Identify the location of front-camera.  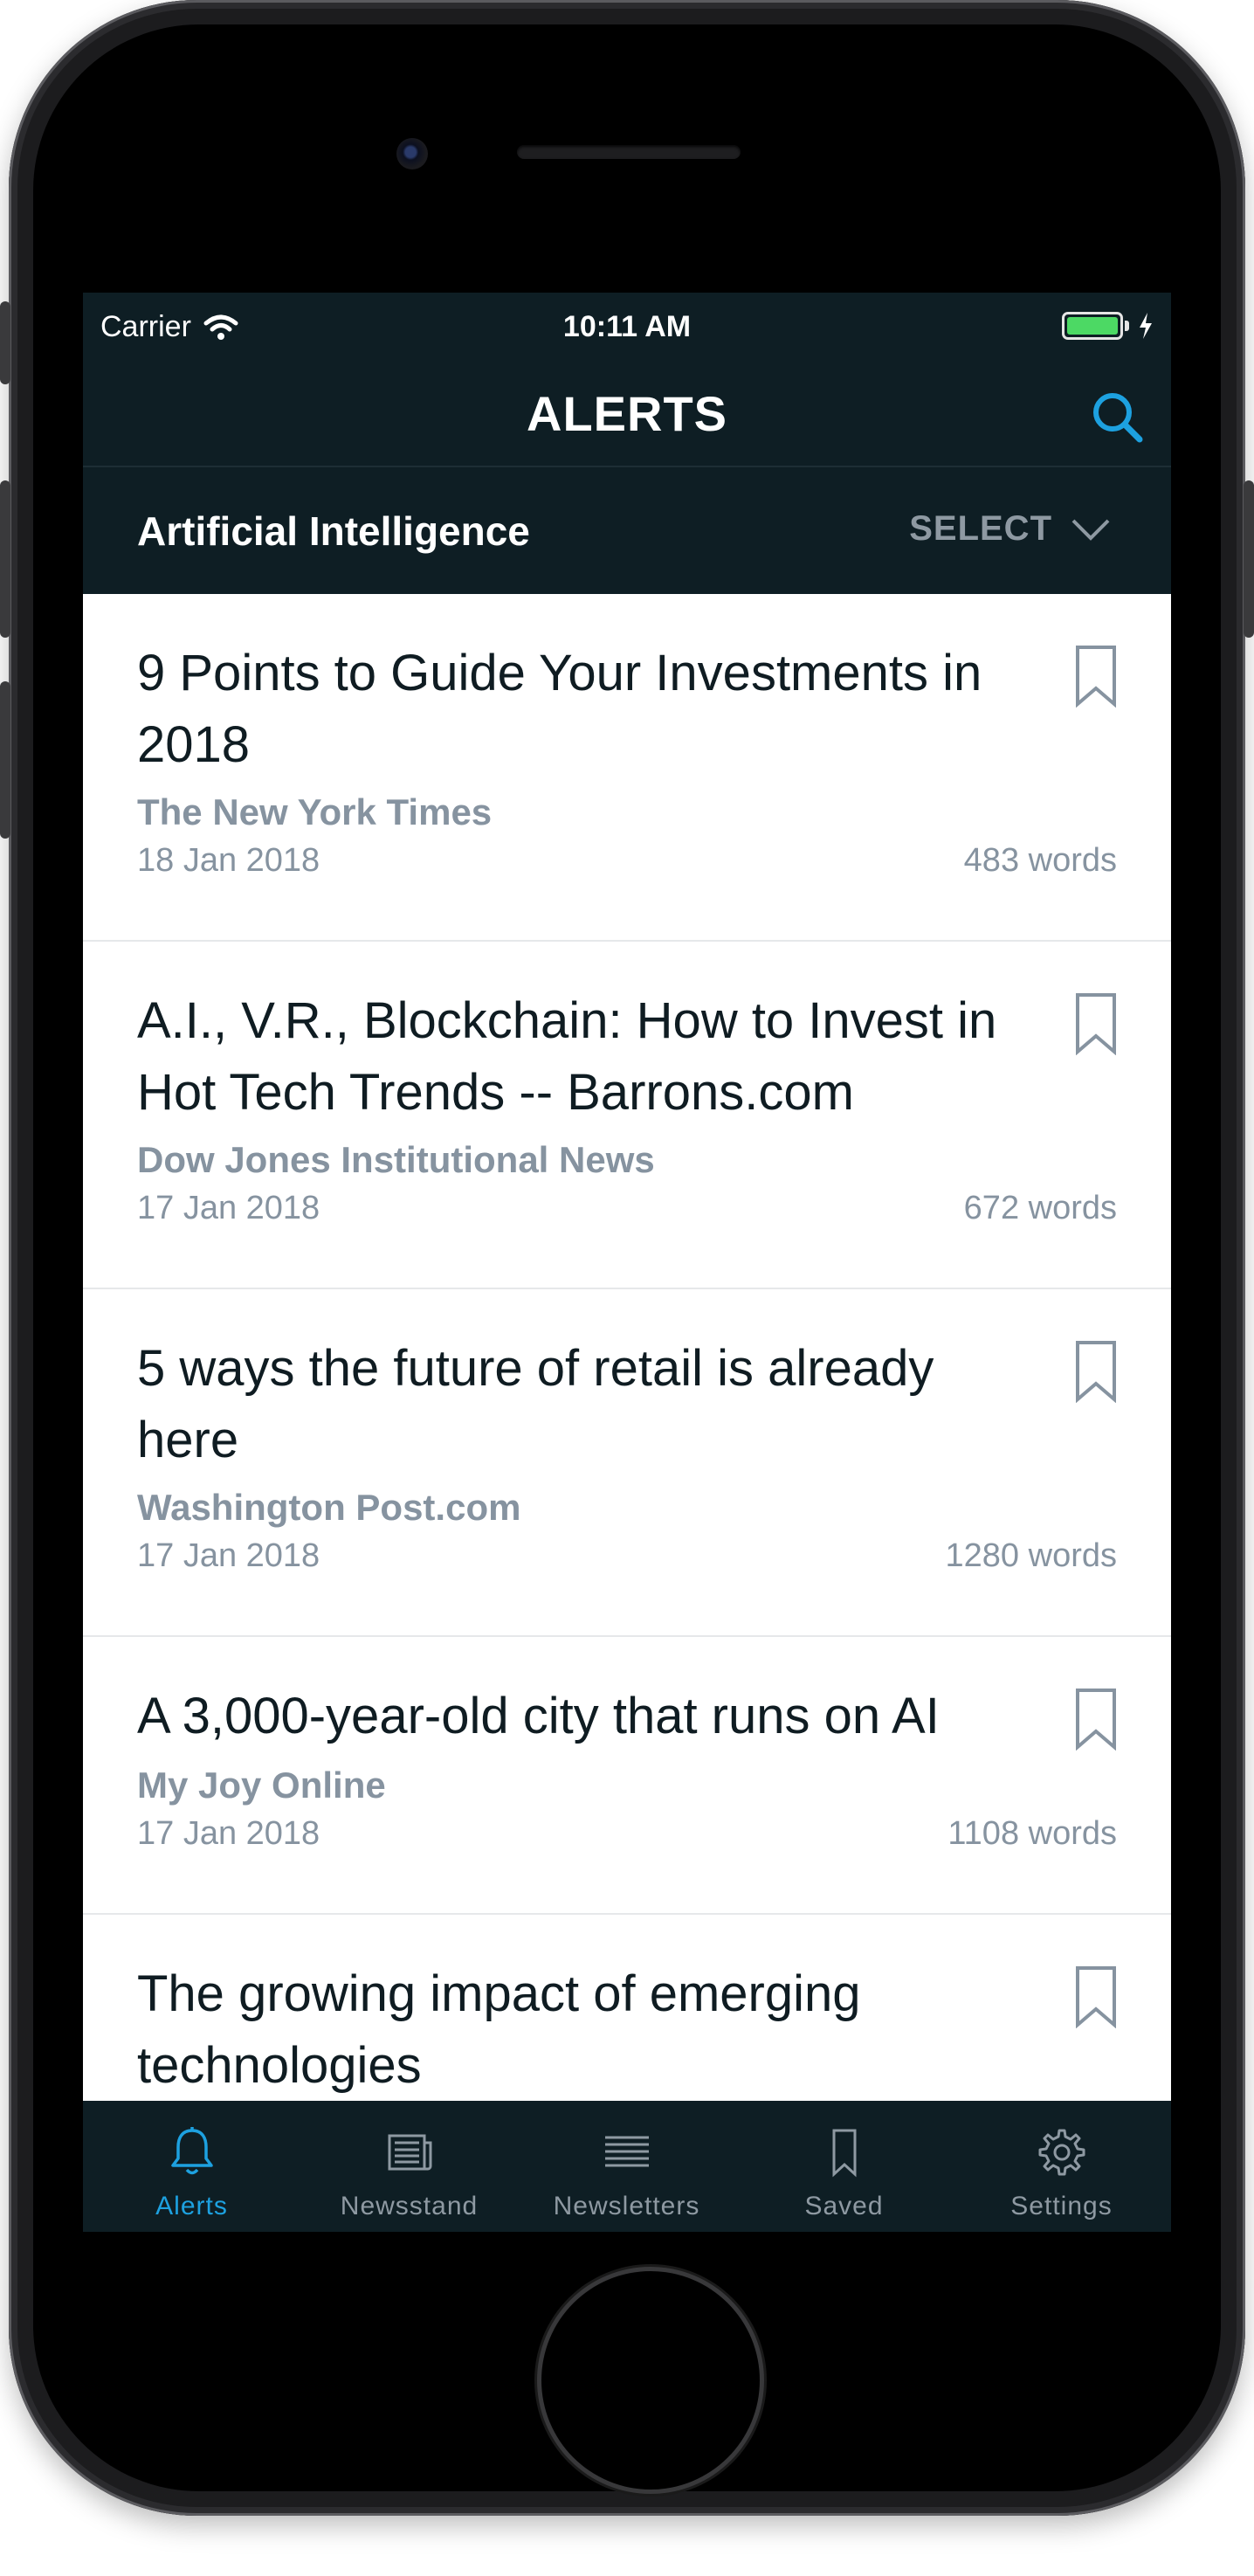
(412, 153).